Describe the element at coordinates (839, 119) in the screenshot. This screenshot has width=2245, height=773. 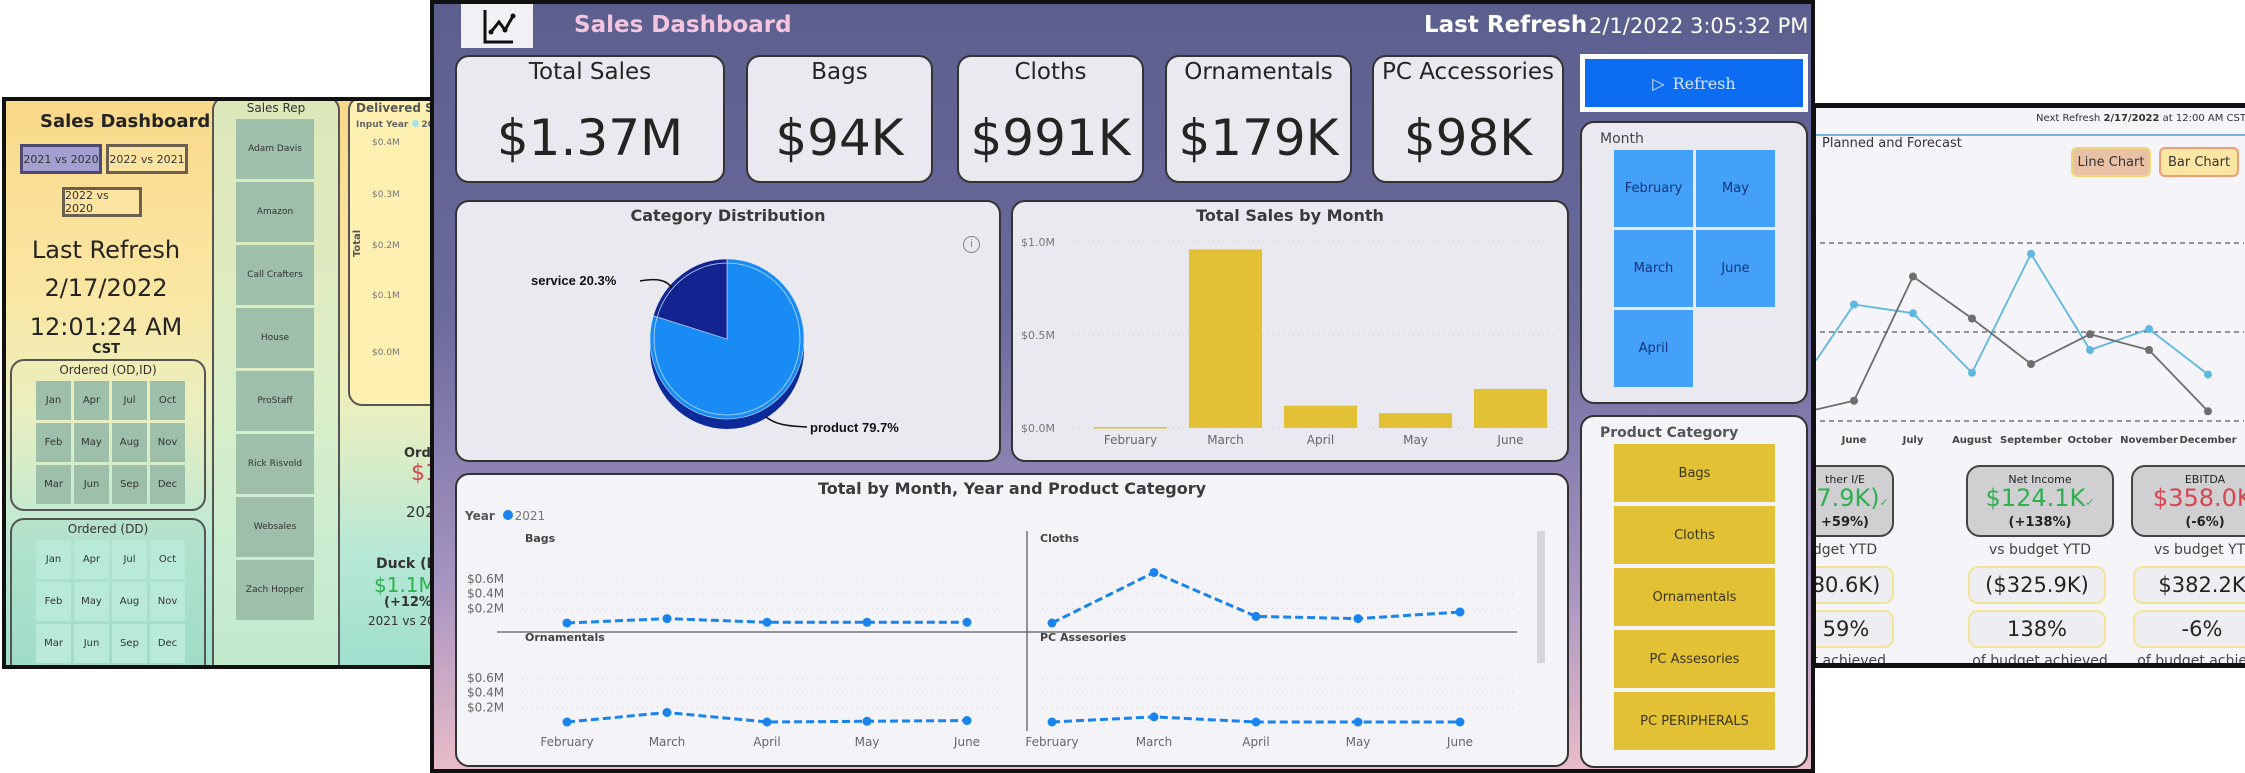
I see `kpi-bags: Bags $94K` at that location.